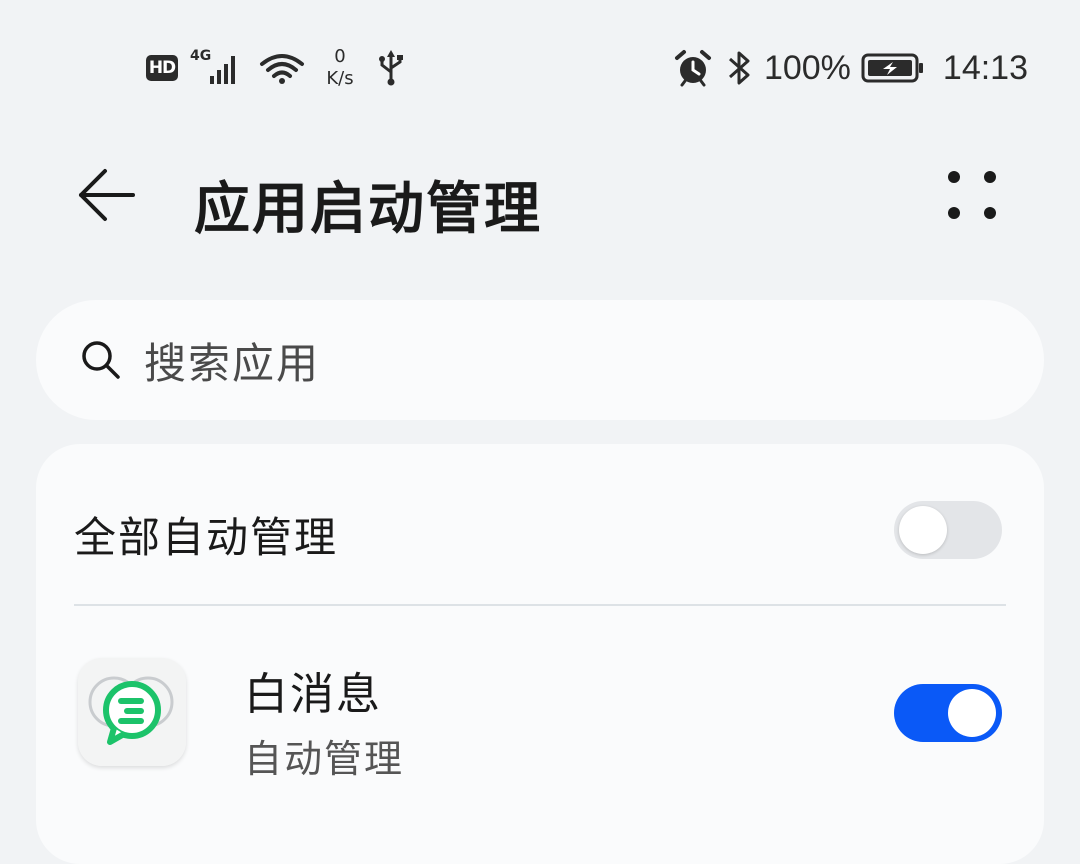 The width and height of the screenshot is (1080, 864). What do you see at coordinates (368, 209) in the screenshot?
I see `page-title: 应用启动管理` at bounding box center [368, 209].